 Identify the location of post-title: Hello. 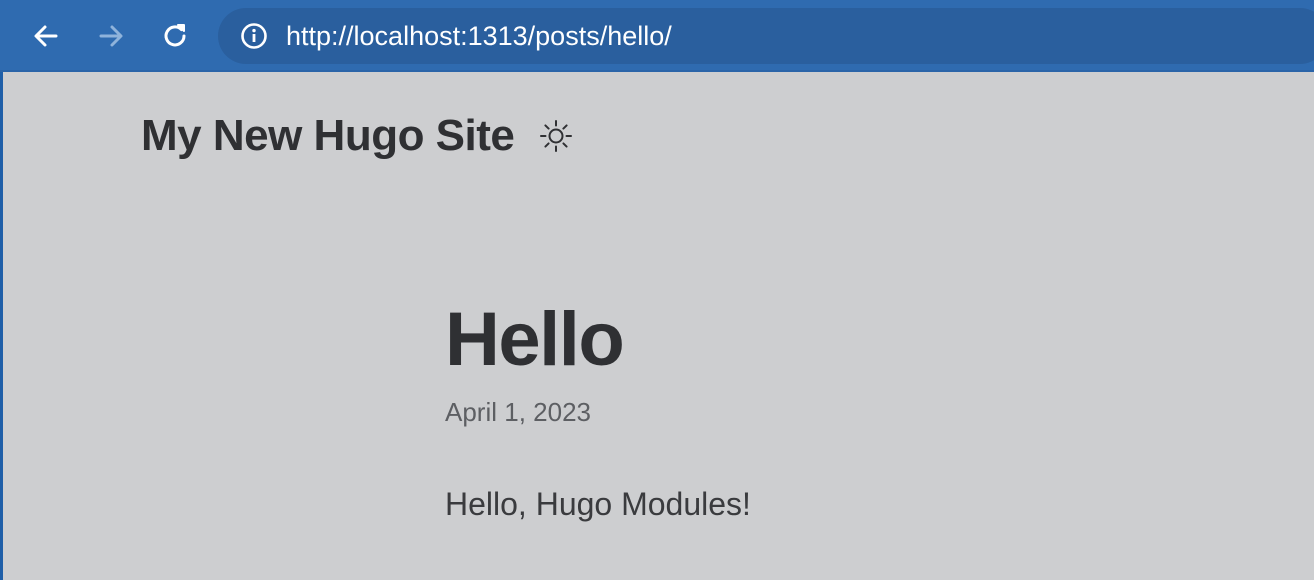
(535, 339).